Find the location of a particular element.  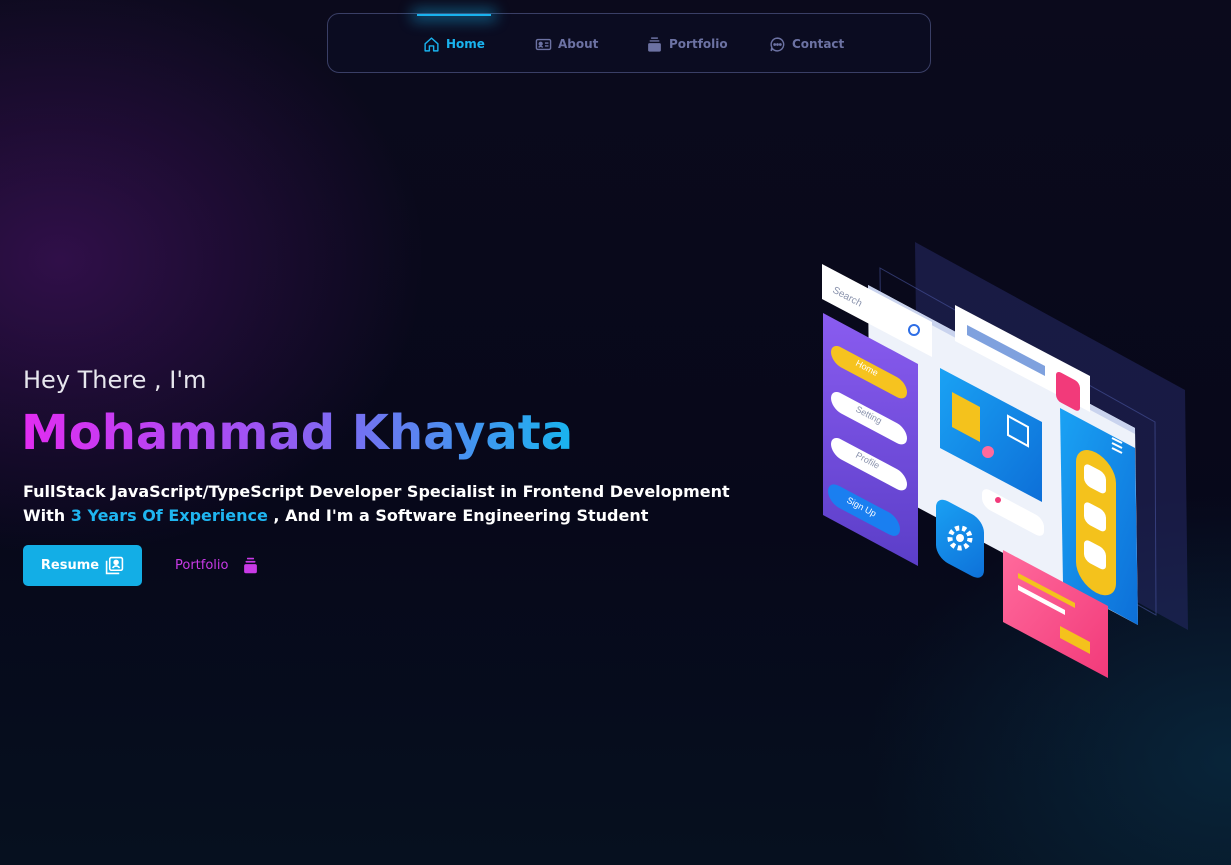

tagline-suffix: , And I'm a Software Engineering Student is located at coordinates (458, 515).